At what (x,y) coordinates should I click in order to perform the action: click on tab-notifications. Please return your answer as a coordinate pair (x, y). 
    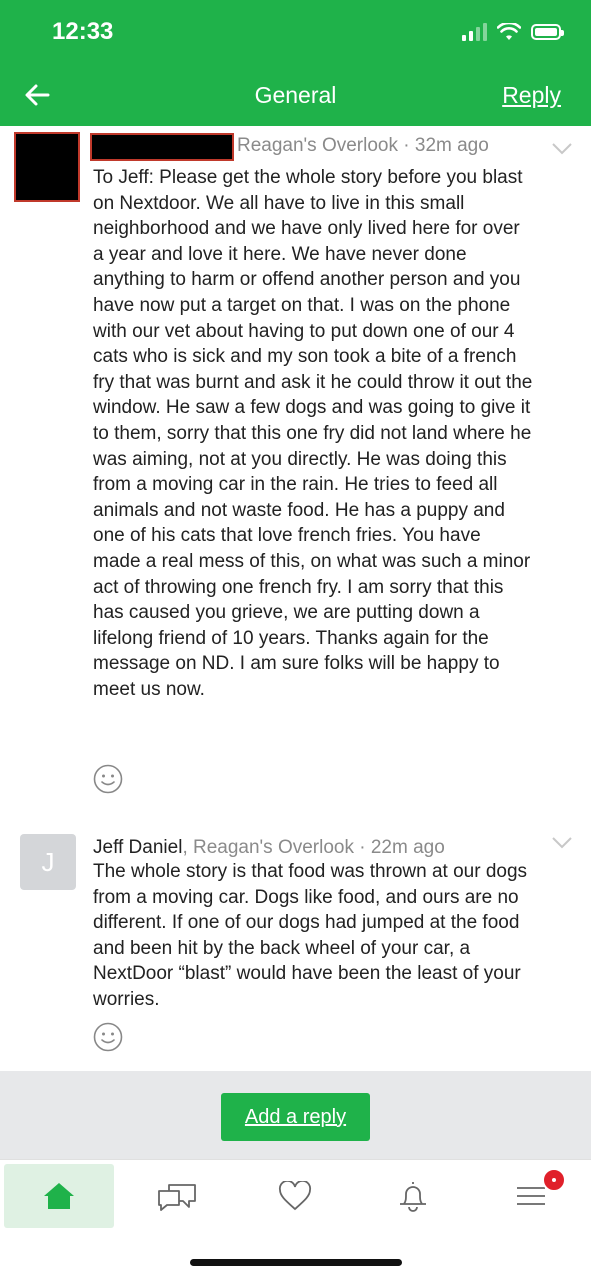
    Looking at the image, I should click on (413, 1196).